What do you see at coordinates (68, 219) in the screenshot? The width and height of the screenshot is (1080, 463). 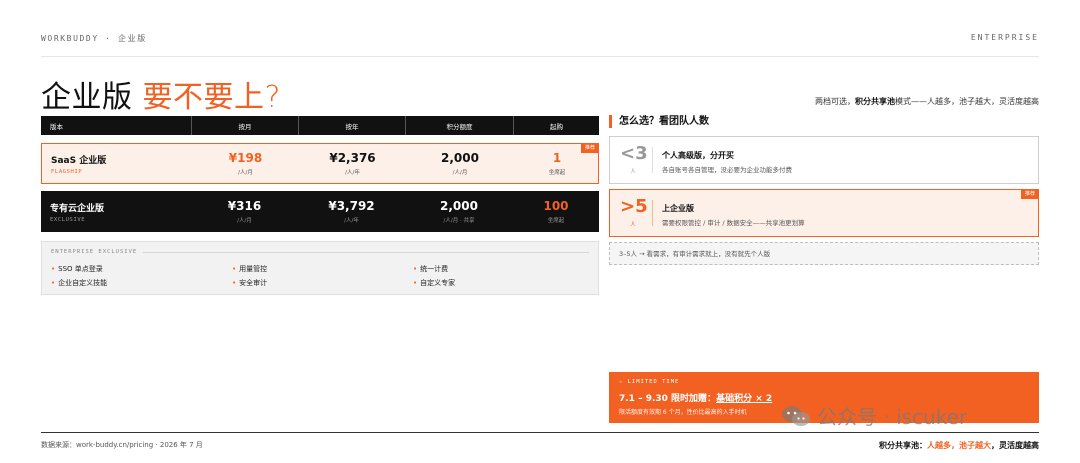 I see `plan-code: EXCLUSIVE` at bounding box center [68, 219].